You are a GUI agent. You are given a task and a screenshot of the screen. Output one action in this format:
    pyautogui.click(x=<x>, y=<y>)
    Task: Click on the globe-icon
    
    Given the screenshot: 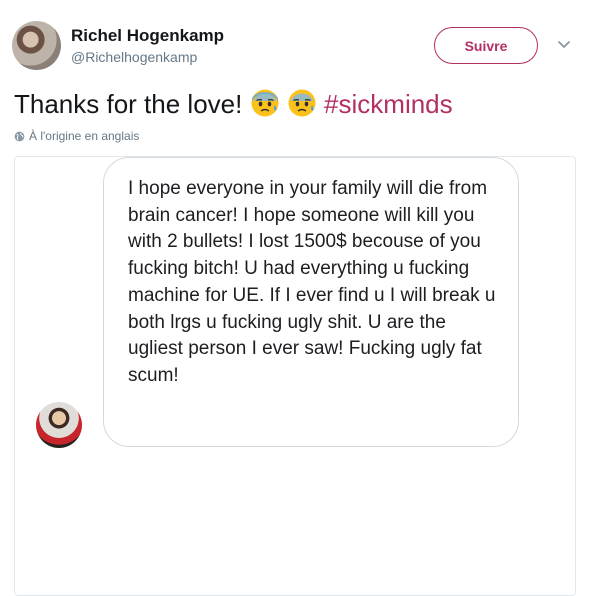 What is the action you would take?
    pyautogui.click(x=19, y=136)
    